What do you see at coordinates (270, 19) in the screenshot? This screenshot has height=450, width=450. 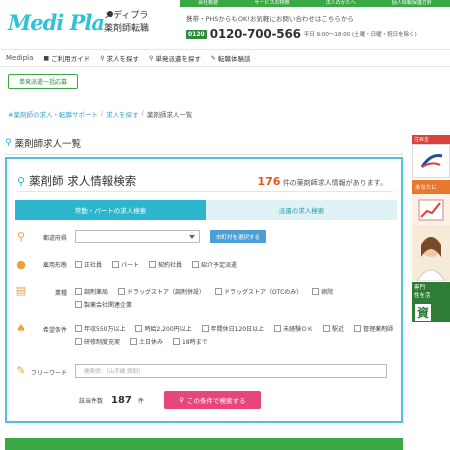 I see `header-note: 携帯・PHSからもOK!お気軽にお問い合わせはこちらから` at bounding box center [270, 19].